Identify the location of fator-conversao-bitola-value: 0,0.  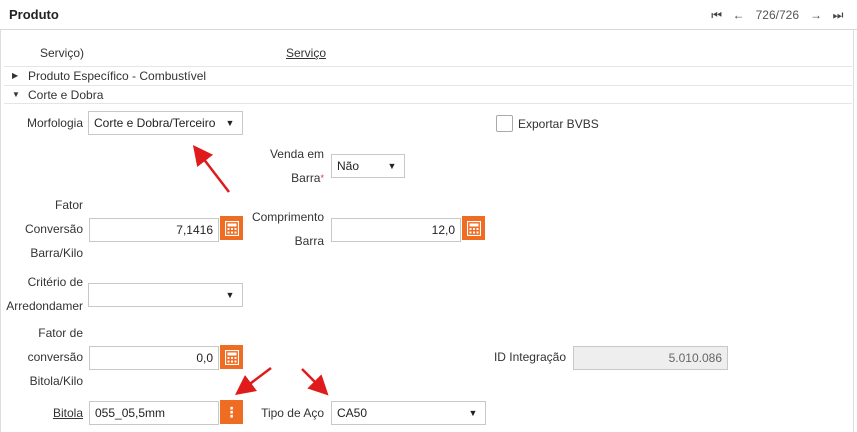
(204, 358).